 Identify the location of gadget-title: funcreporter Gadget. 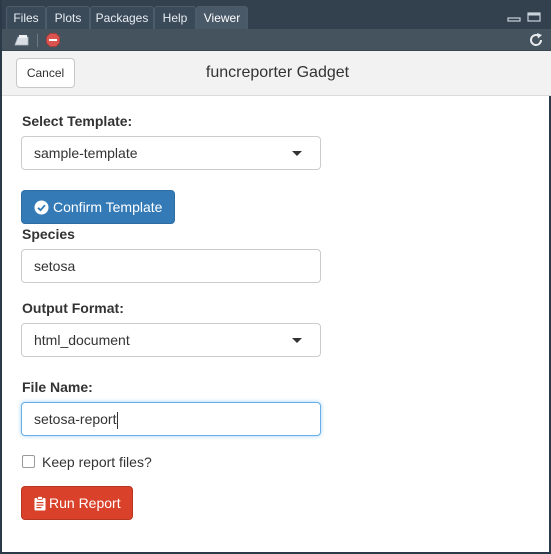
(277, 72).